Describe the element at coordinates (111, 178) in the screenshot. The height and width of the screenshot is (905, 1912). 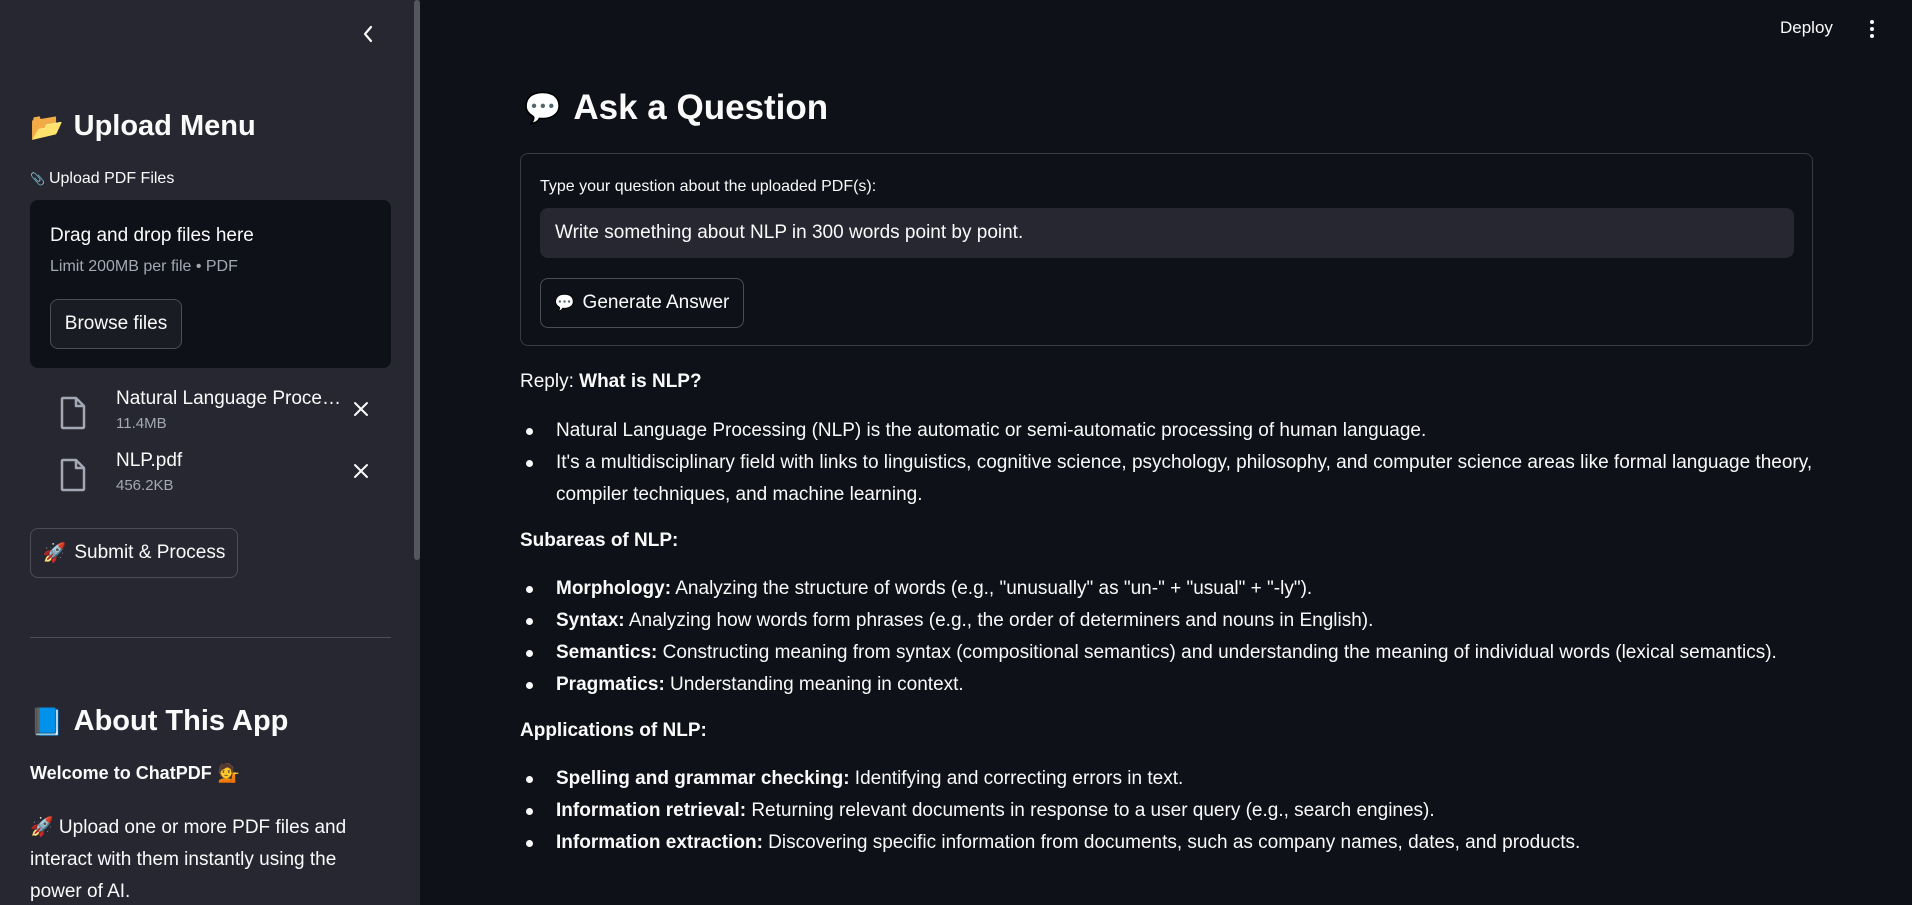
I see `upload-label-text: Upload PDF Files` at that location.